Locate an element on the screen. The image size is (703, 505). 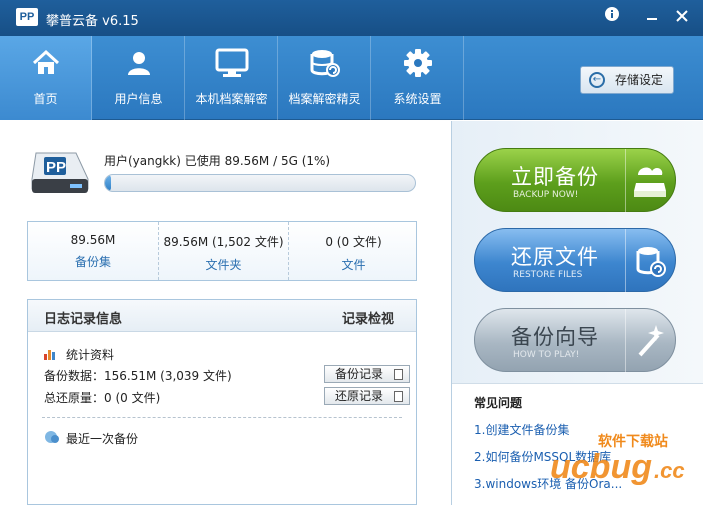
drive-upload-icon is located at coordinates (650, 181).